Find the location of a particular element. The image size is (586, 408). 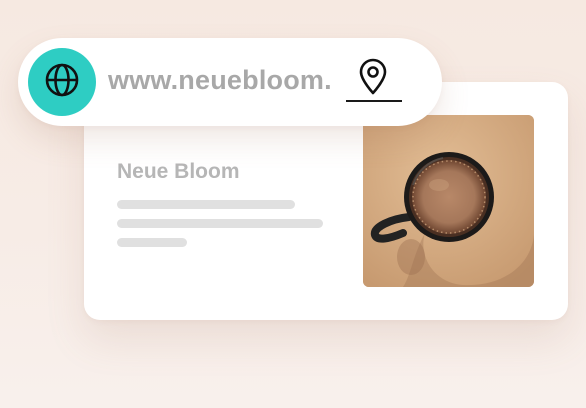

globe-icon is located at coordinates (62, 82).